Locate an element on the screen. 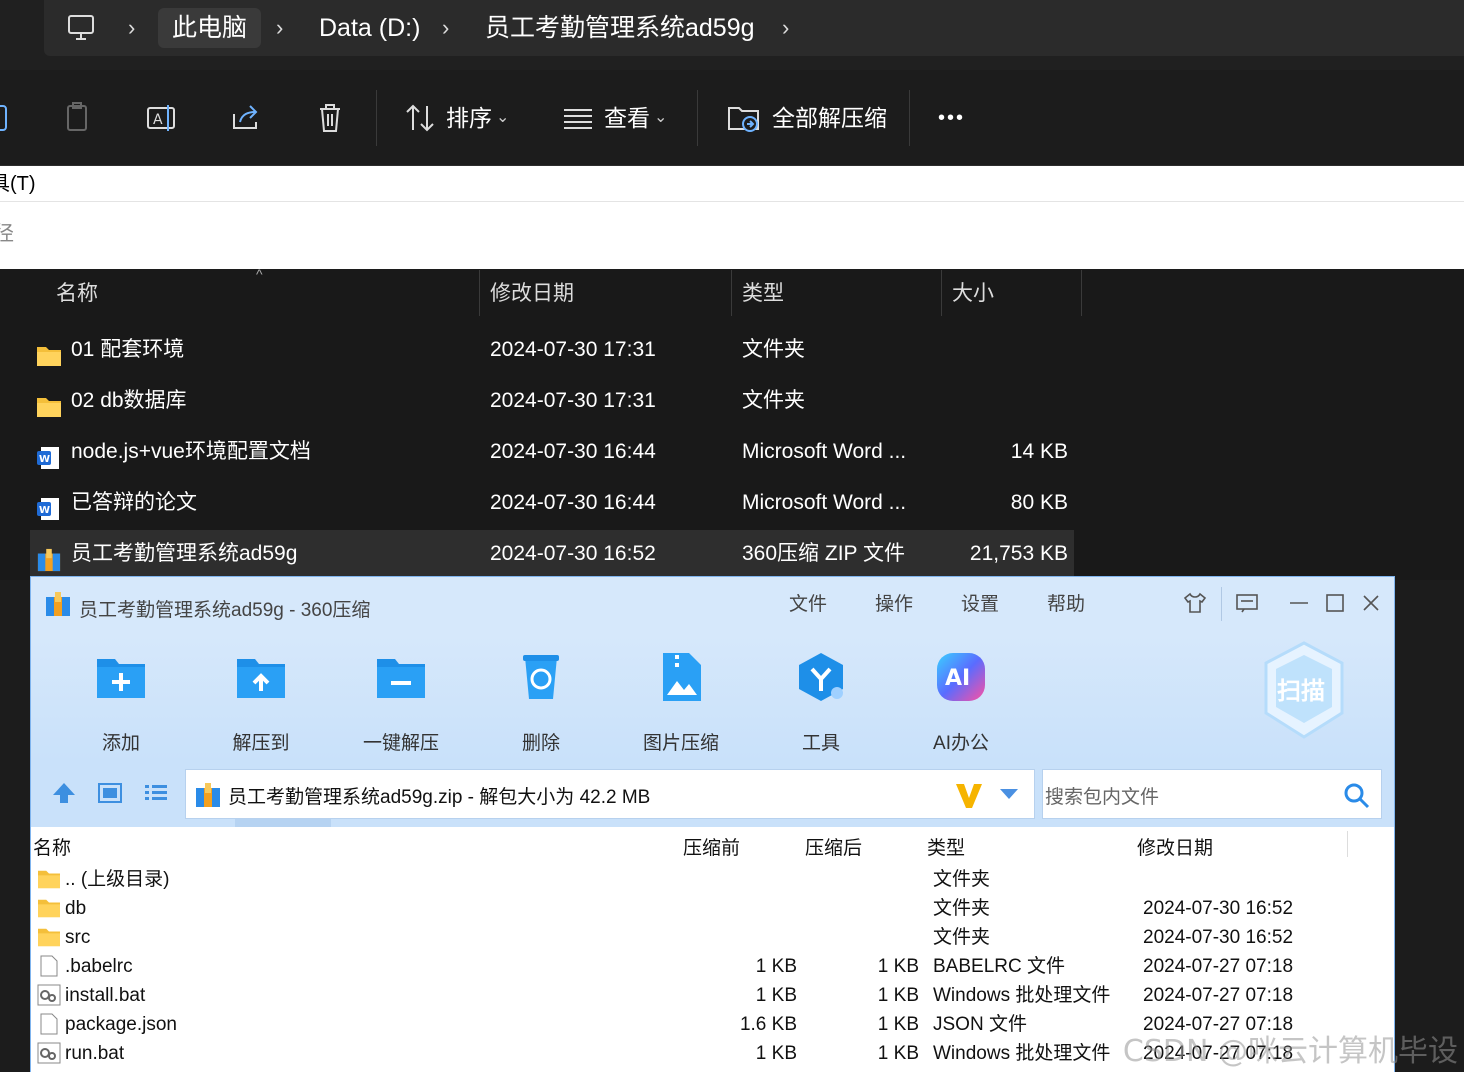 The image size is (1464, 1072). minimize-icon is located at coordinates (1299, 603).